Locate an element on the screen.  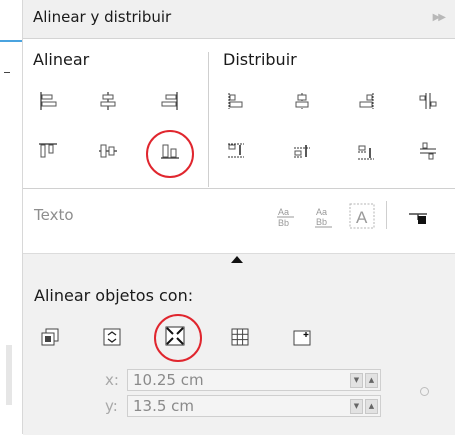
text-row-divider is located at coordinates (239, 188).